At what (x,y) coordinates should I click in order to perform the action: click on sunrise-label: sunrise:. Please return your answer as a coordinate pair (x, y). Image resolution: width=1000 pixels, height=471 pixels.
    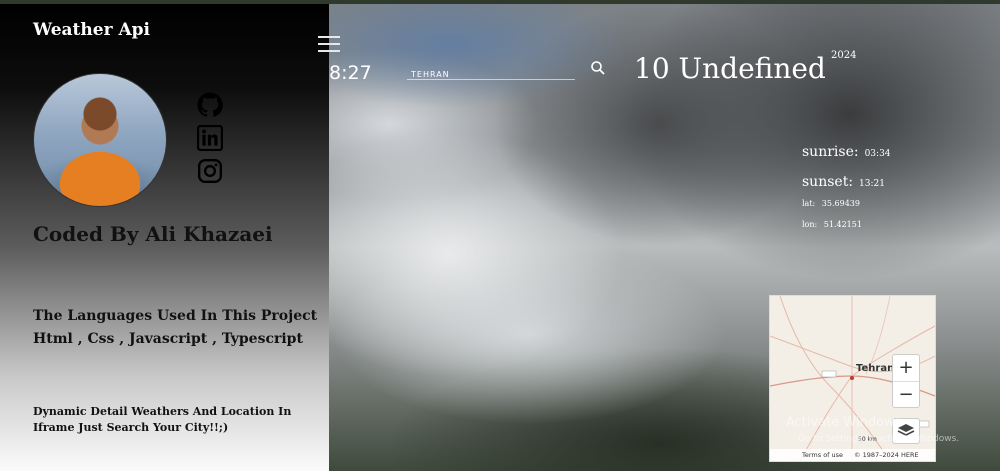
    Looking at the image, I should click on (830, 152).